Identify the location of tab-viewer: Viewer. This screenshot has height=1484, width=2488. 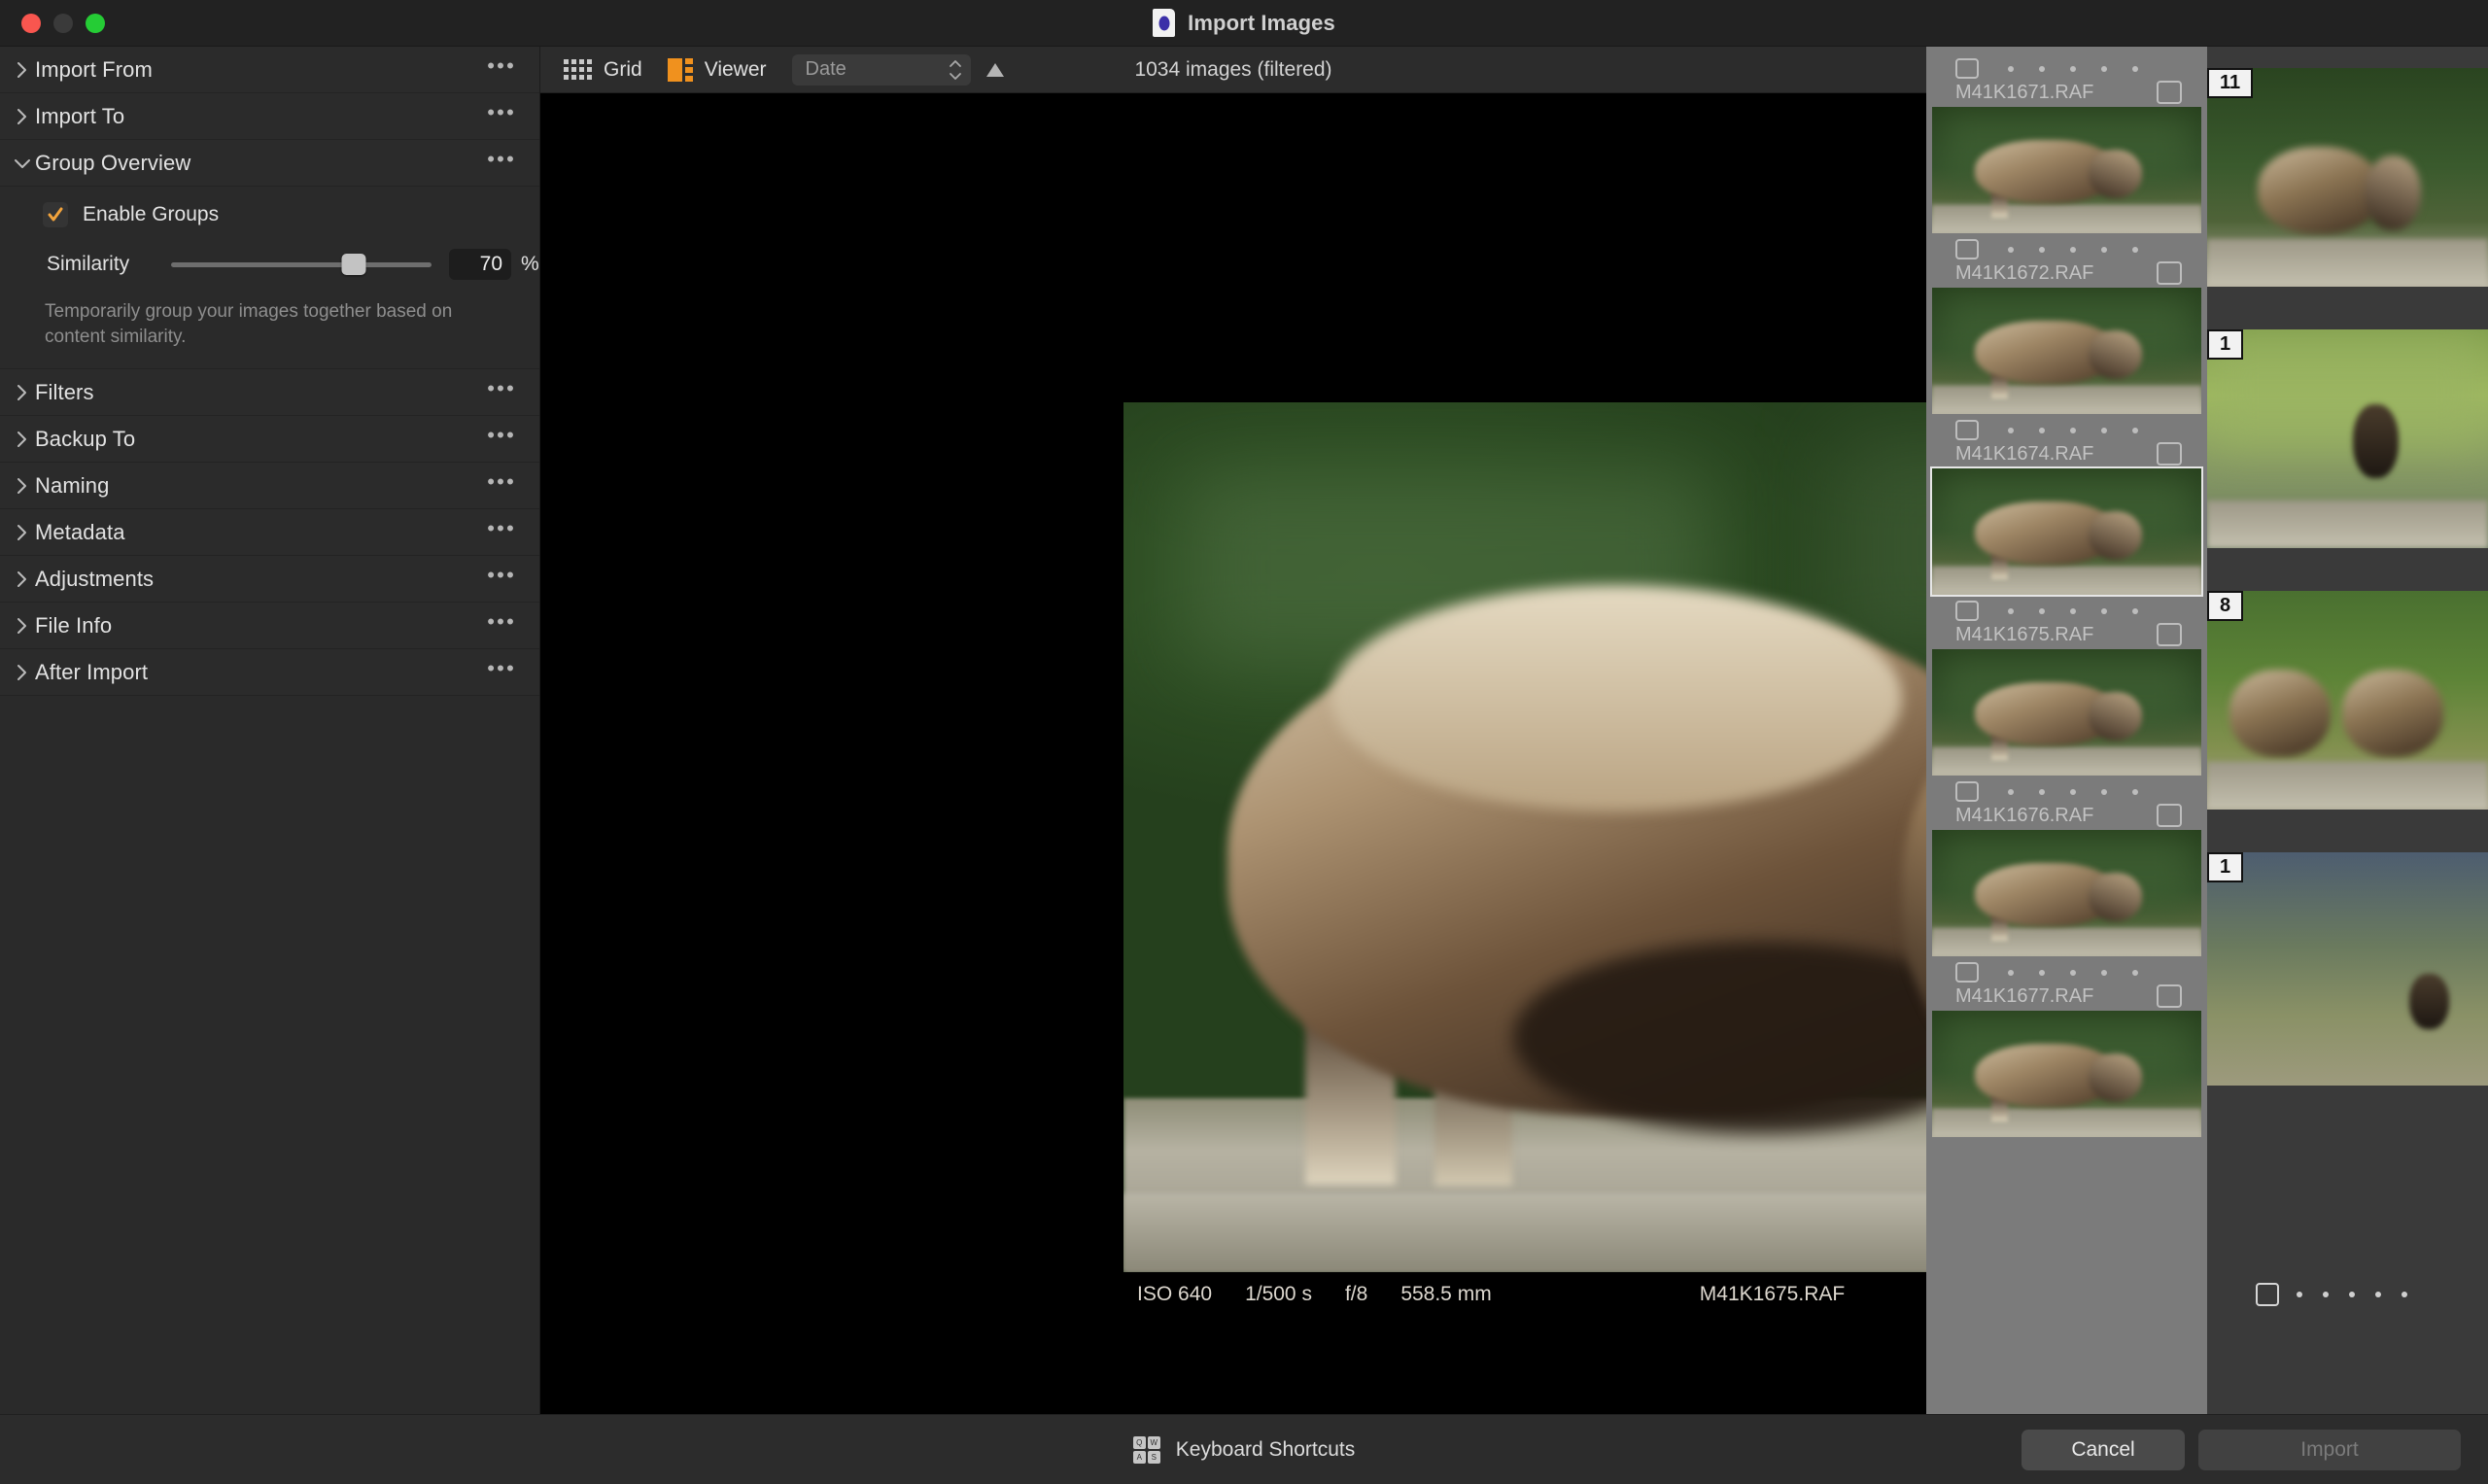
(717, 69).